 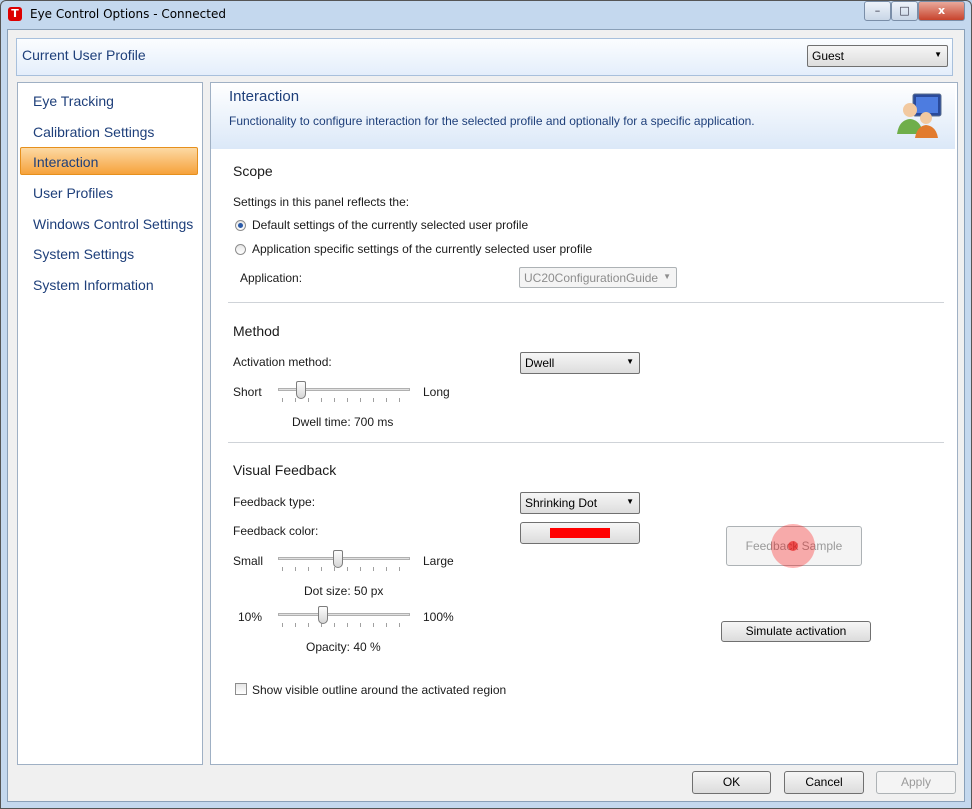 I want to click on application-select: UC20ConfigurationGuide ▼, so click(x=598, y=277).